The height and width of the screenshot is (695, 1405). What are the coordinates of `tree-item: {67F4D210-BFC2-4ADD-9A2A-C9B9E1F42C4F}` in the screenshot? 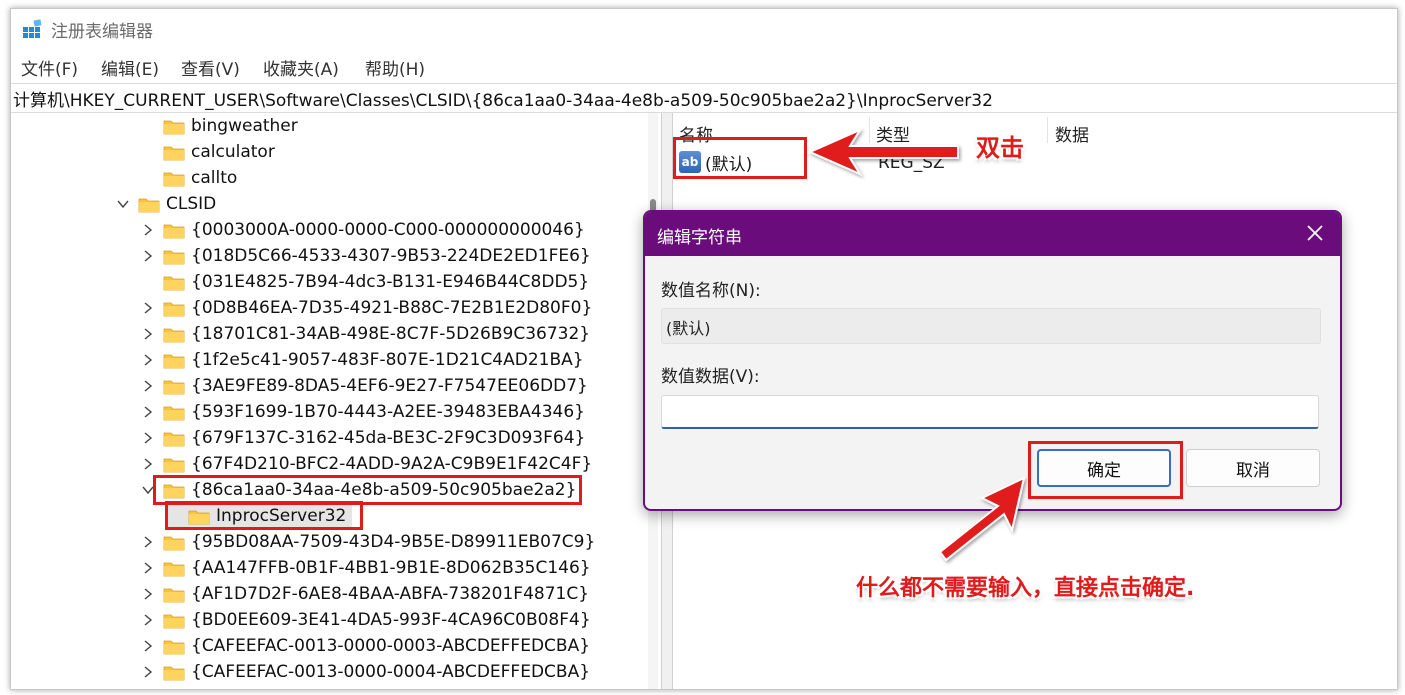 It's located at (366, 464).